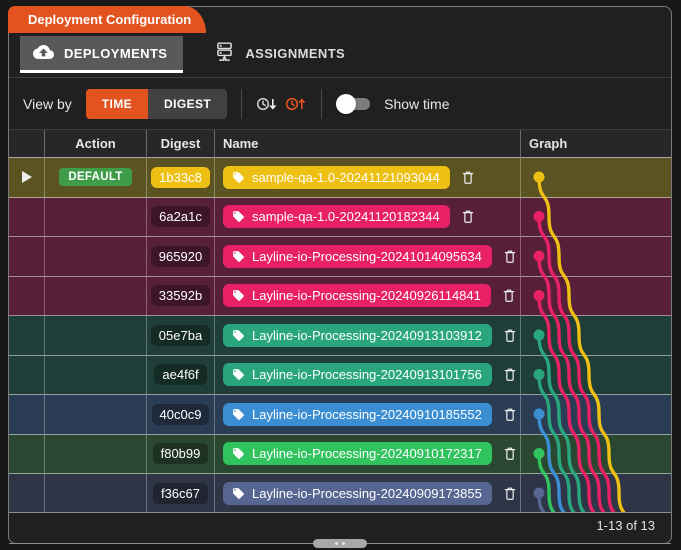 This screenshot has height=550, width=681. Describe the element at coordinates (339, 21) in the screenshot. I see `title-row: Deployment Configuration` at that location.